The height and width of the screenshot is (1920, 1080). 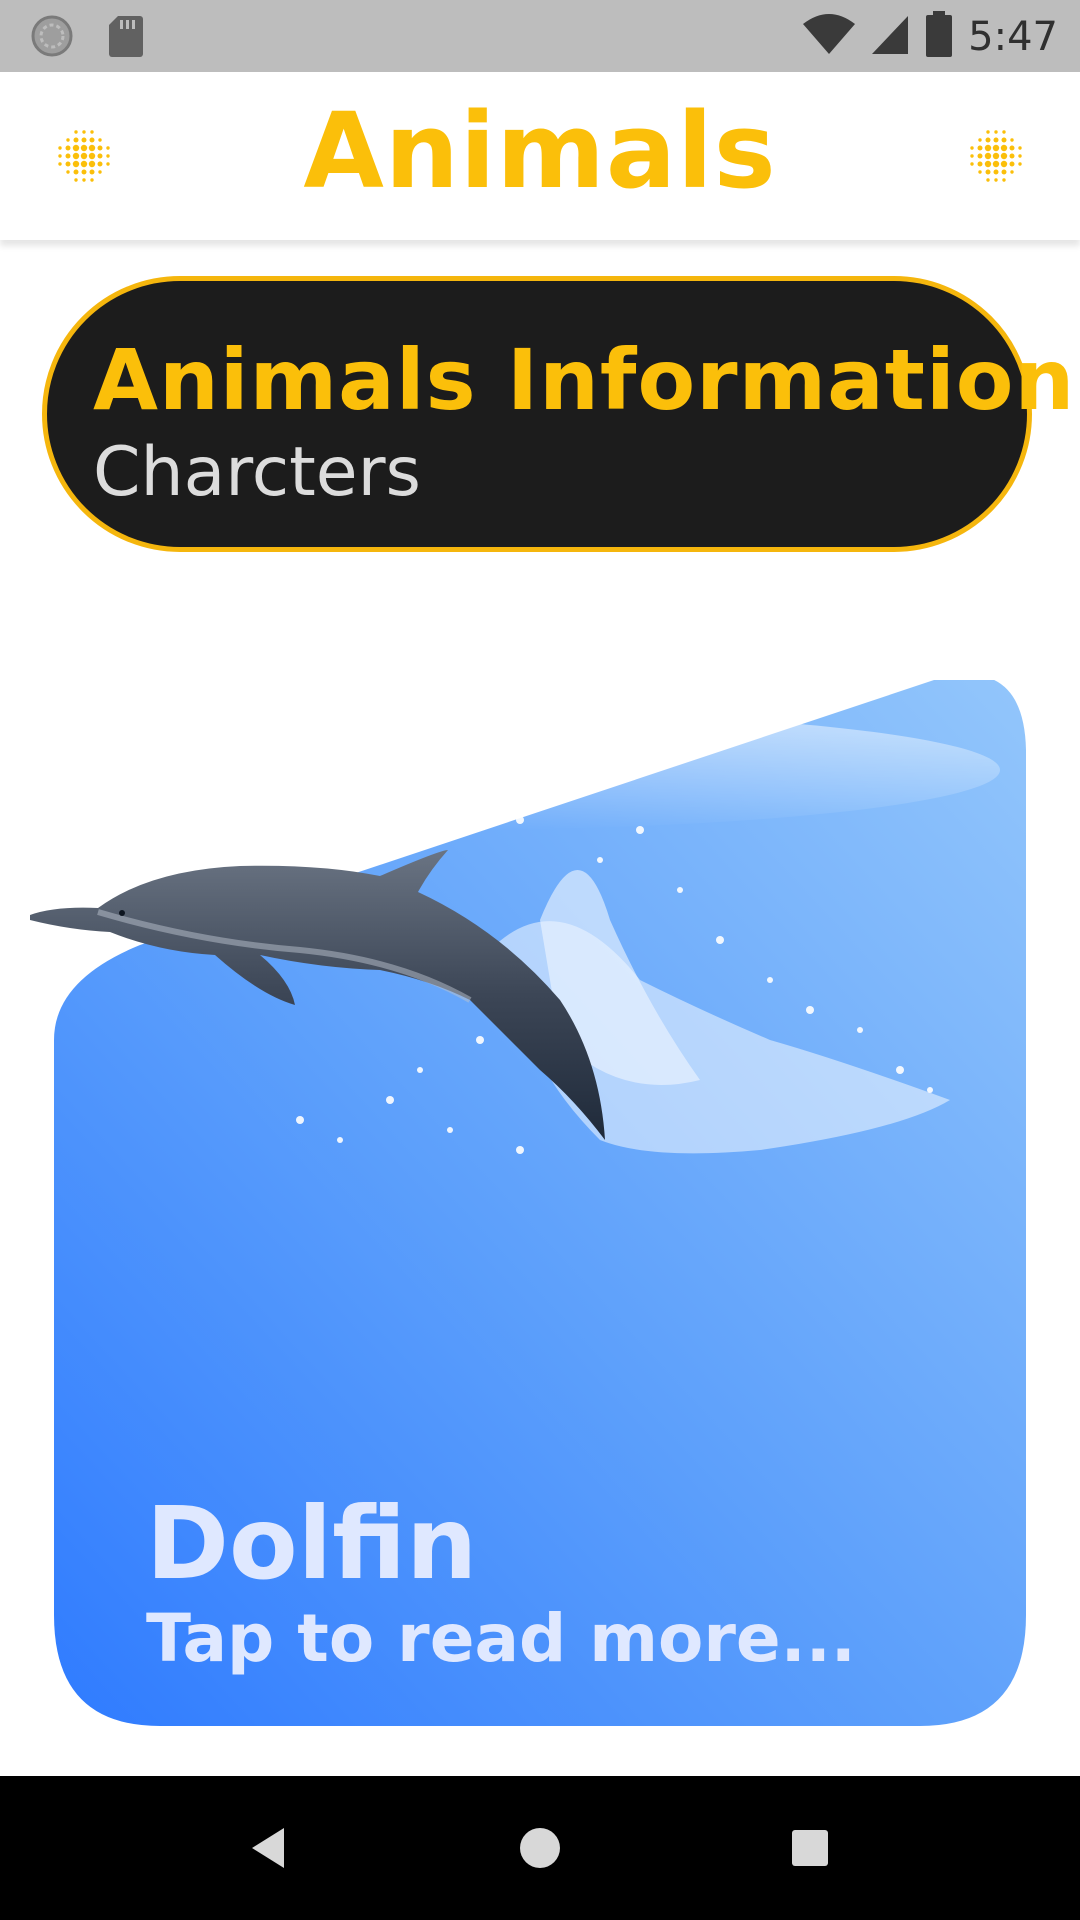 I want to click on status-time: 5:47, so click(x=1013, y=36).